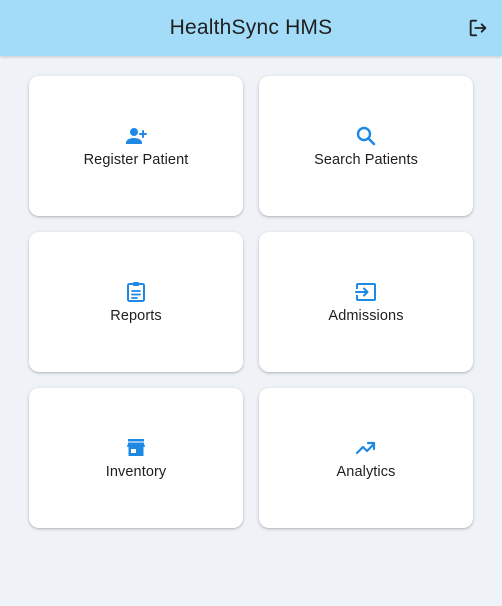 The width and height of the screenshot is (502, 606). I want to click on logout-button, so click(478, 28).